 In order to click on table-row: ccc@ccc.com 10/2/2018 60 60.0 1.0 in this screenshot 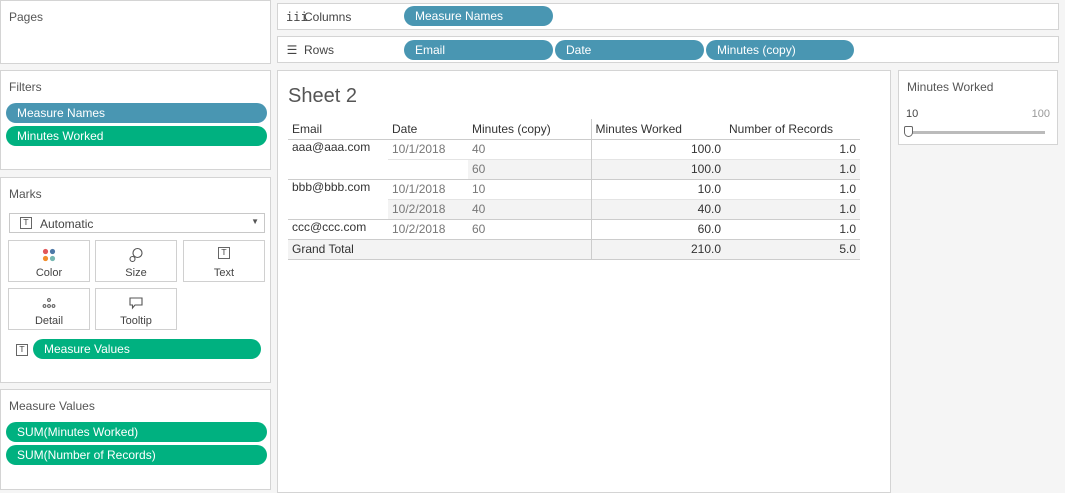, I will do `click(574, 229)`.